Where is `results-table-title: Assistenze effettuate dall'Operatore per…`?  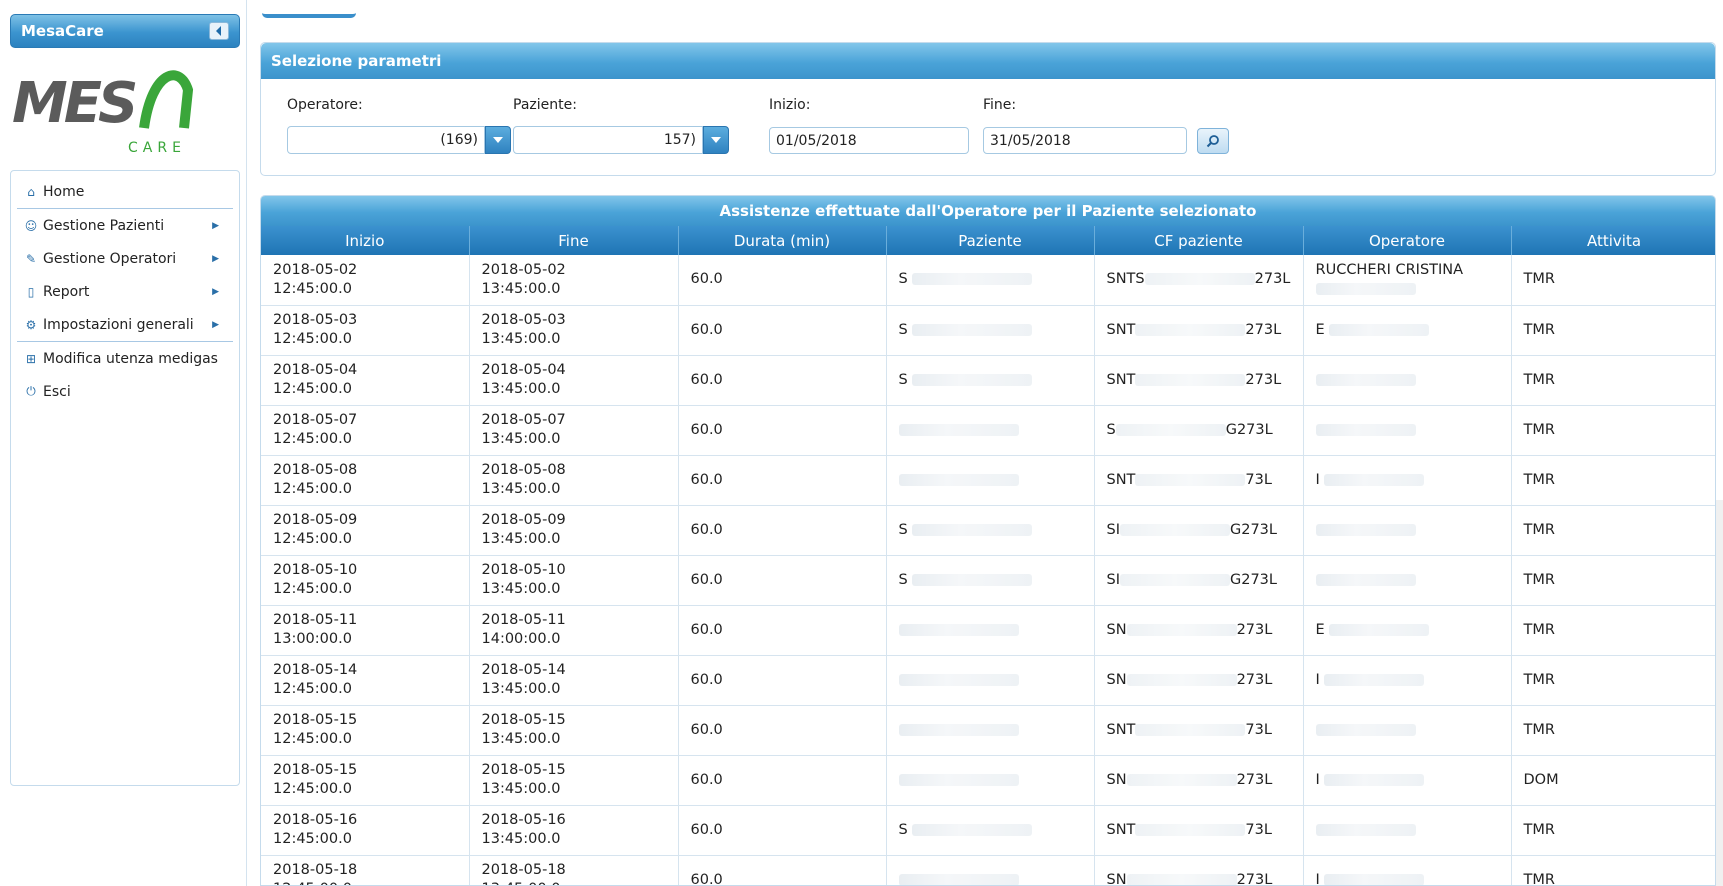 results-table-title: Assistenze effettuate dall'Operatore per… is located at coordinates (988, 211).